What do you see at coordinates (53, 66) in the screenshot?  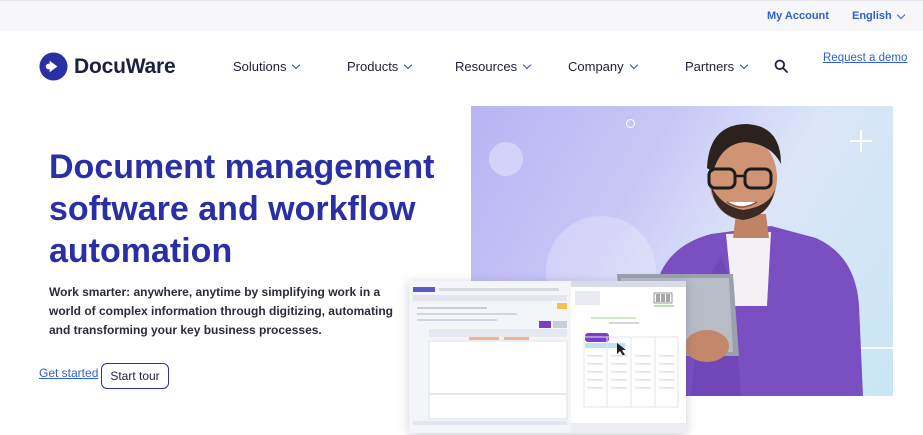 I see `docuware-logo-icon` at bounding box center [53, 66].